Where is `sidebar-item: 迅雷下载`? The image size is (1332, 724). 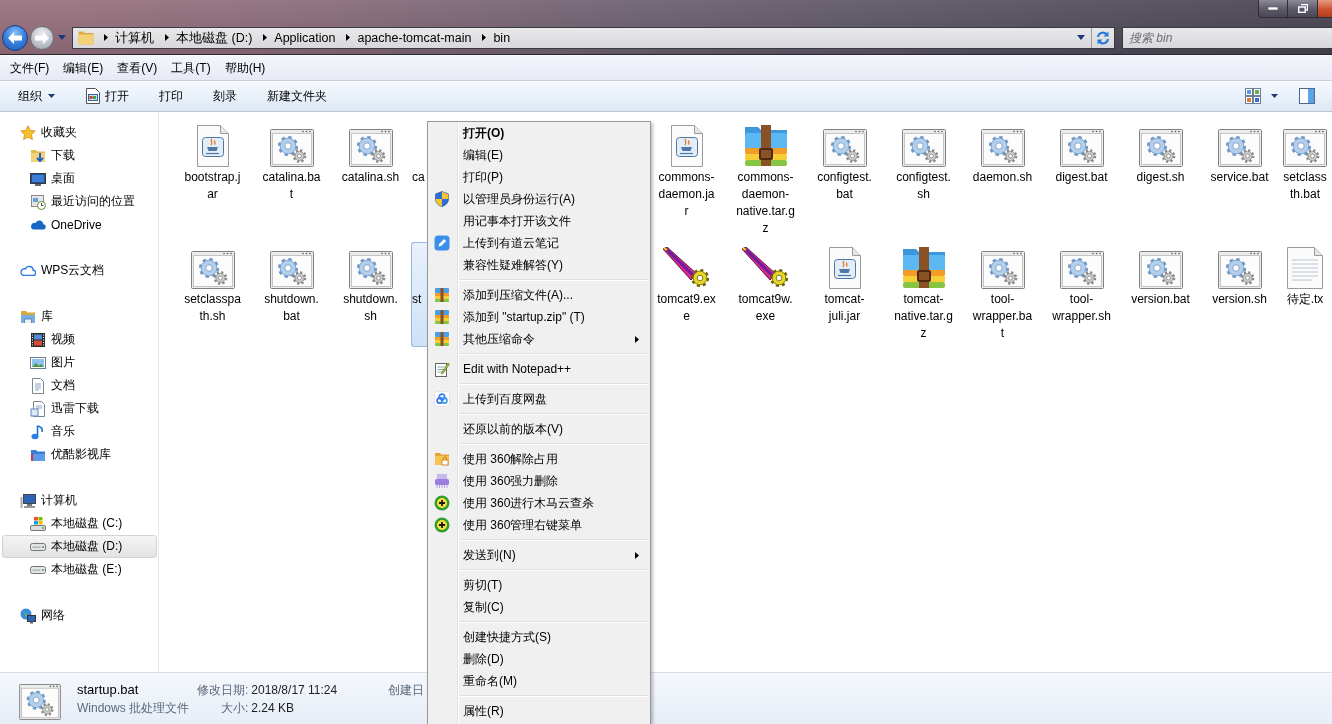 sidebar-item: 迅雷下载 is located at coordinates (79, 408).